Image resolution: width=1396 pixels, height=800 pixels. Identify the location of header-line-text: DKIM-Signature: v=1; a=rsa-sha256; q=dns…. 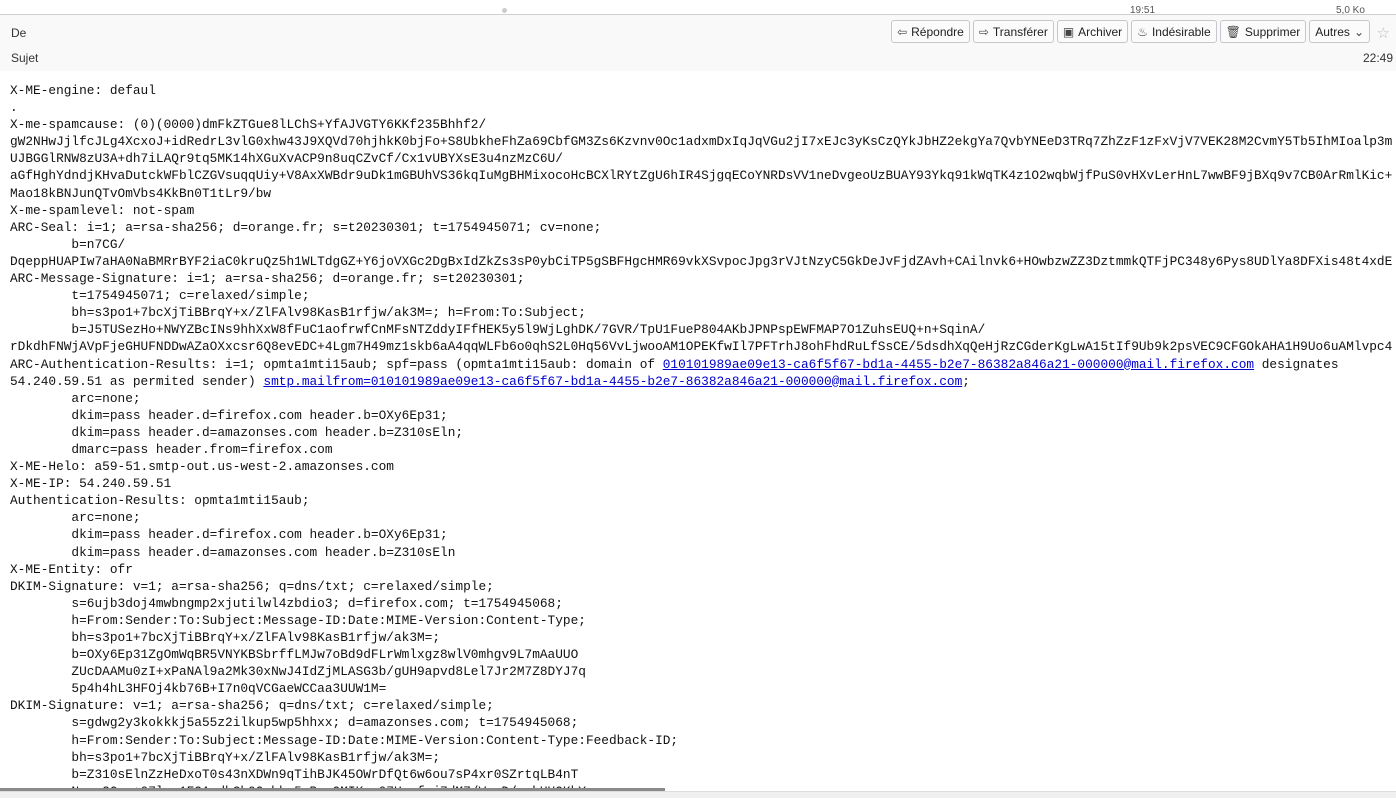
(252, 706).